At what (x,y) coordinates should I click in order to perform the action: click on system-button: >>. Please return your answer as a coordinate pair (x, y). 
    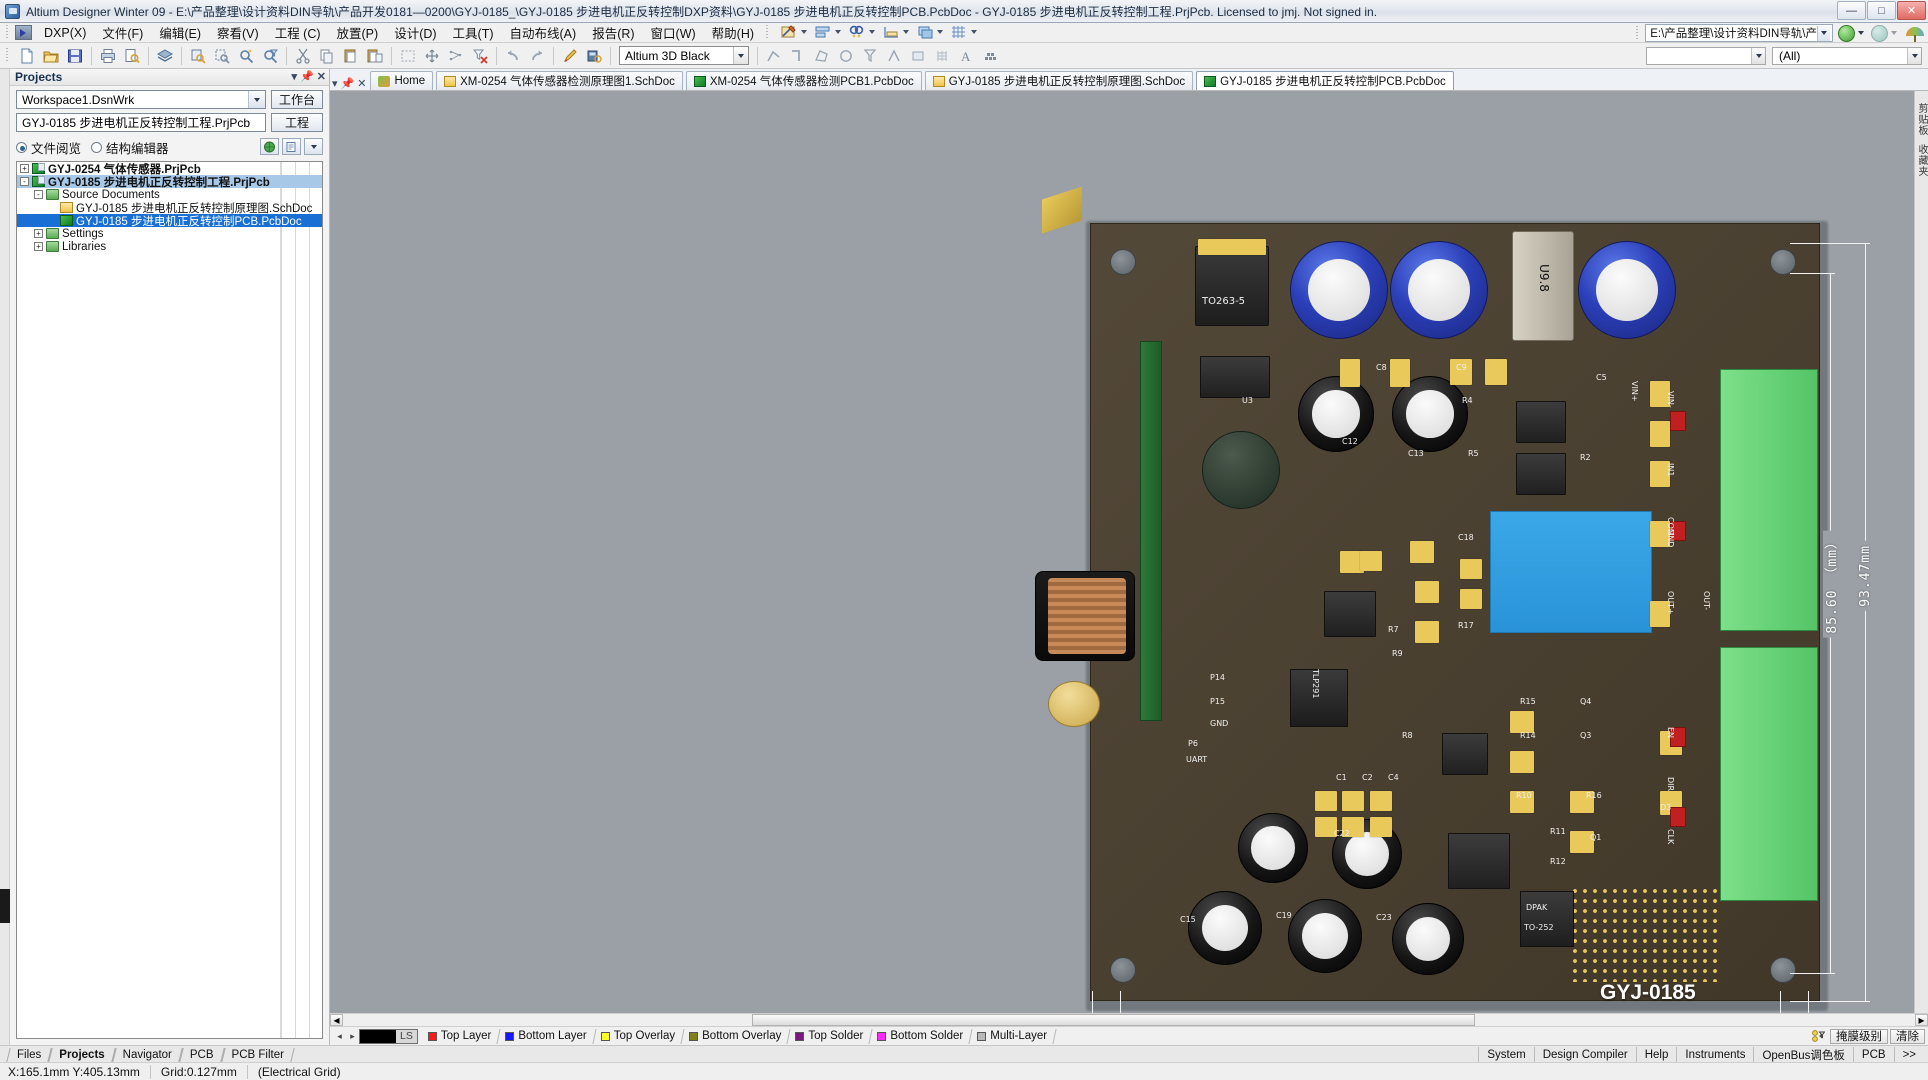
    Looking at the image, I should click on (1908, 1054).